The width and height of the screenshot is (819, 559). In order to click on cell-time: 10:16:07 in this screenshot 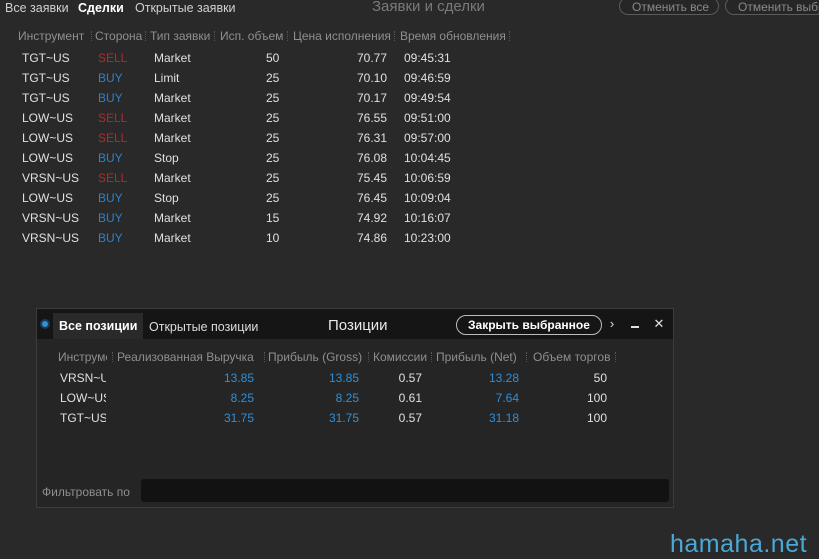, I will do `click(427, 218)`.